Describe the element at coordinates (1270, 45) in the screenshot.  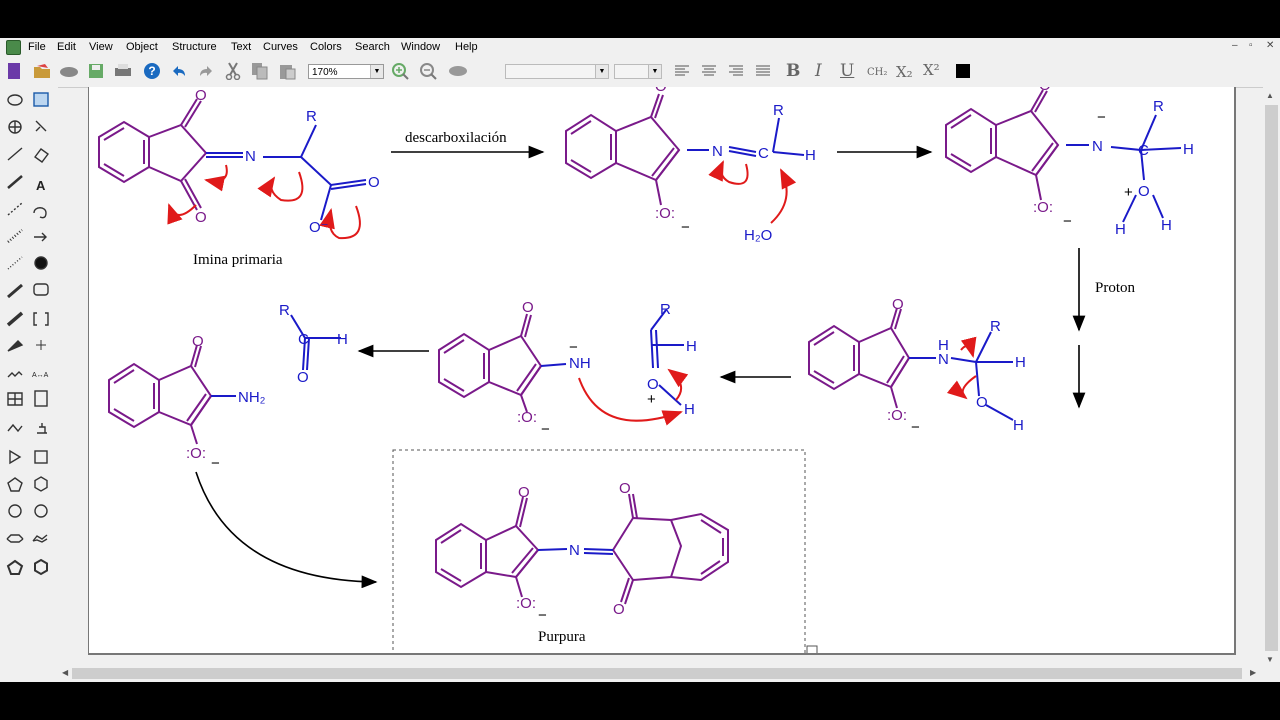
I see `close-icon: ✕` at that location.